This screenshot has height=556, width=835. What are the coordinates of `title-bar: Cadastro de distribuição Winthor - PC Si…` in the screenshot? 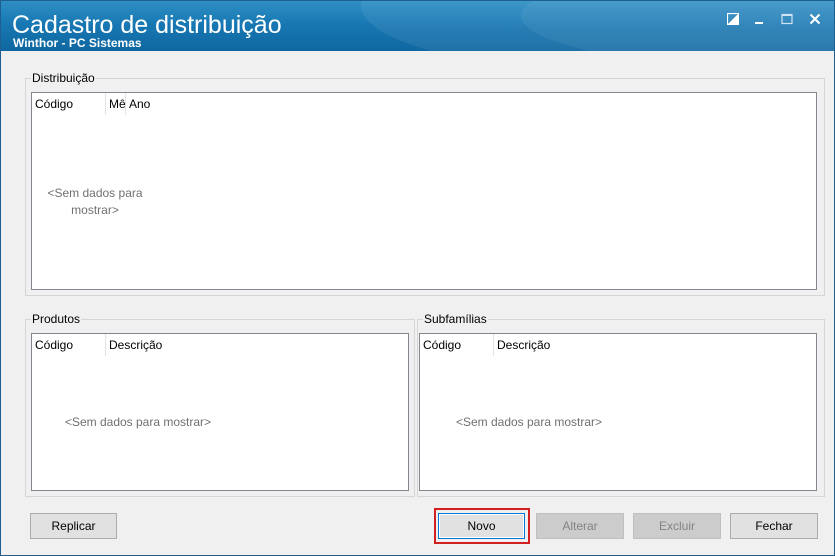 It's located at (417, 26).